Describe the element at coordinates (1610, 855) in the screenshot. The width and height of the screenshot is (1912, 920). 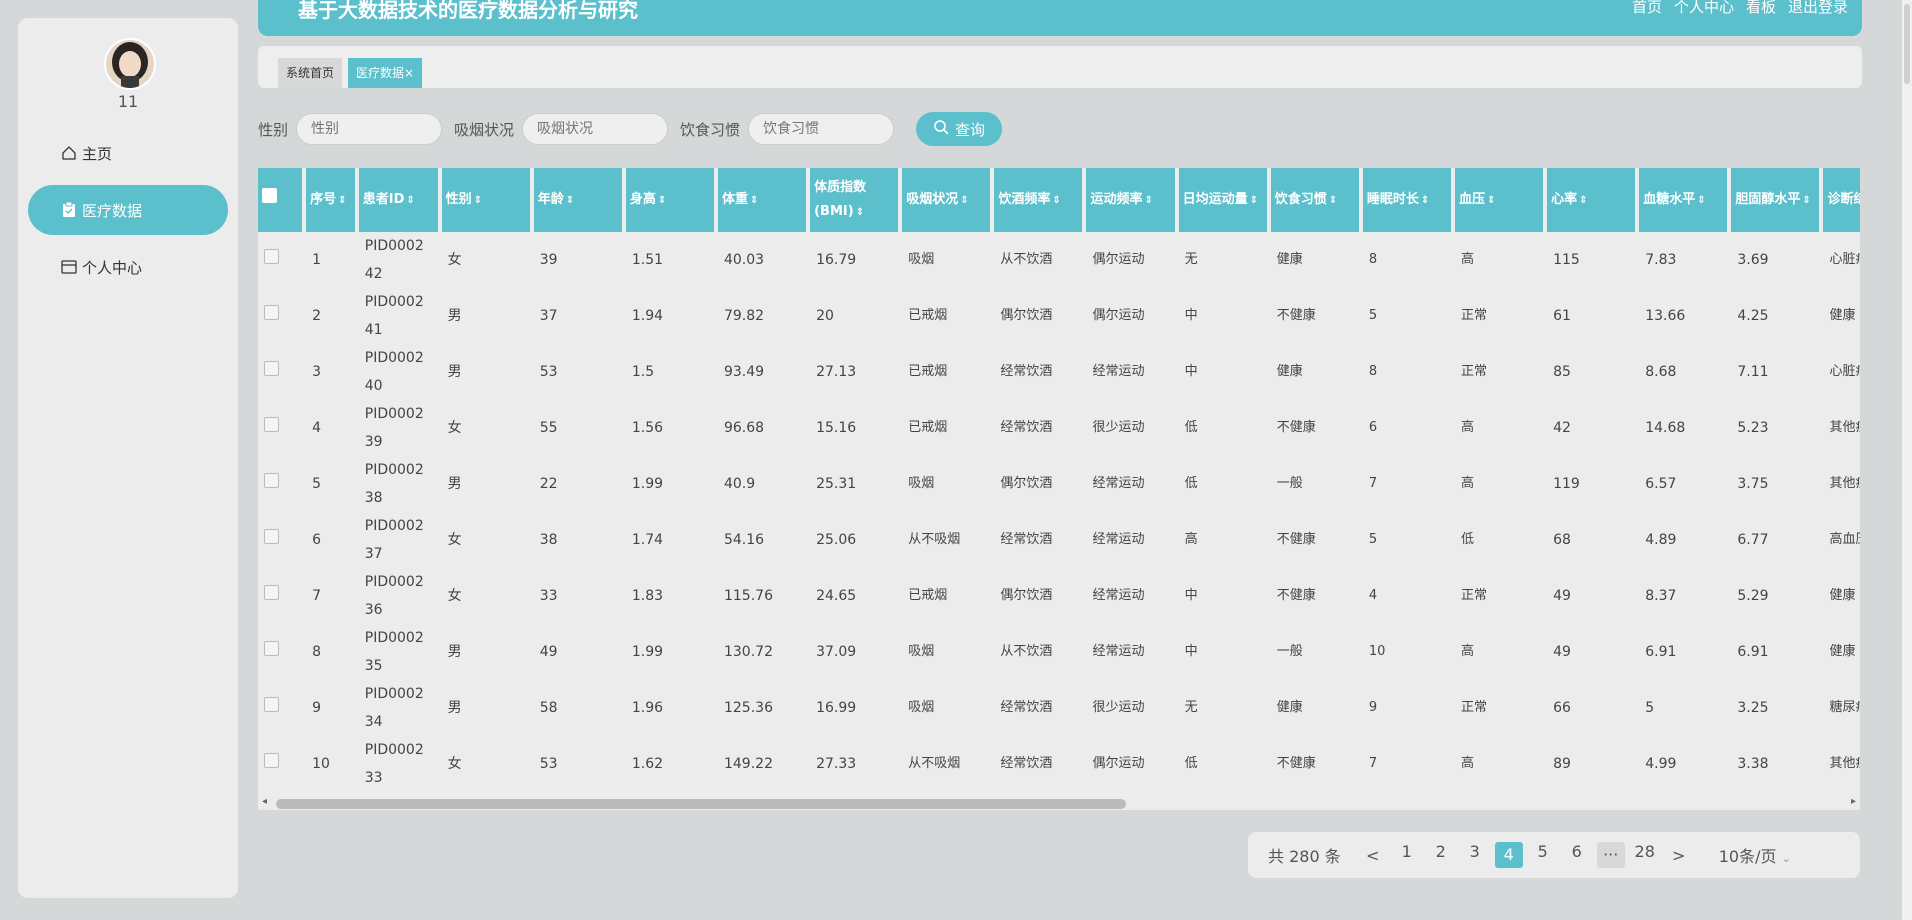
I see `more-pages-button: ···` at that location.